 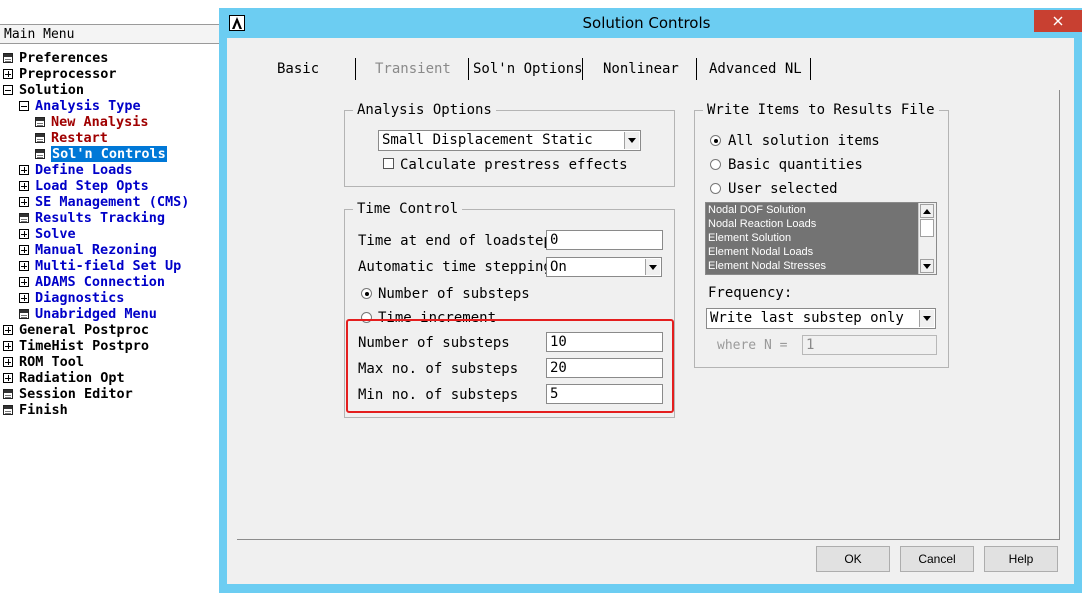 I want to click on menu-item-label: New Analysis, so click(x=100, y=122).